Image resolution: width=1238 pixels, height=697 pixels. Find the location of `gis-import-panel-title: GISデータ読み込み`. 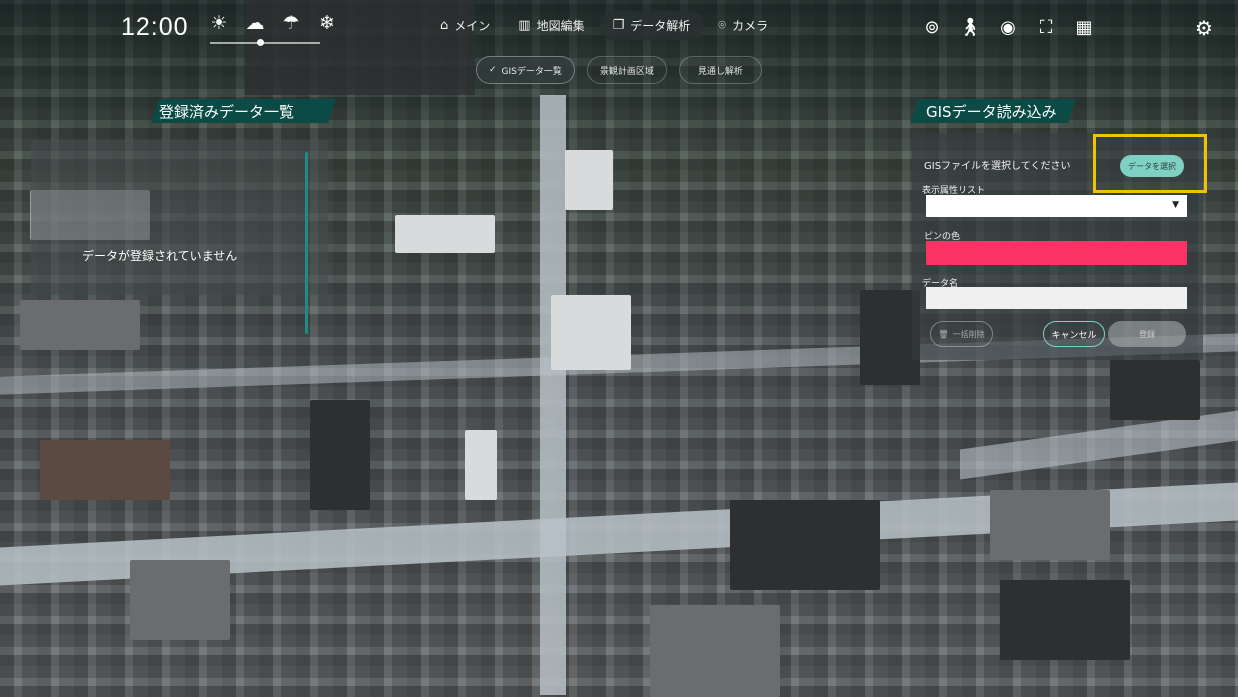

gis-import-panel-title: GISデータ読み込み is located at coordinates (993, 111).